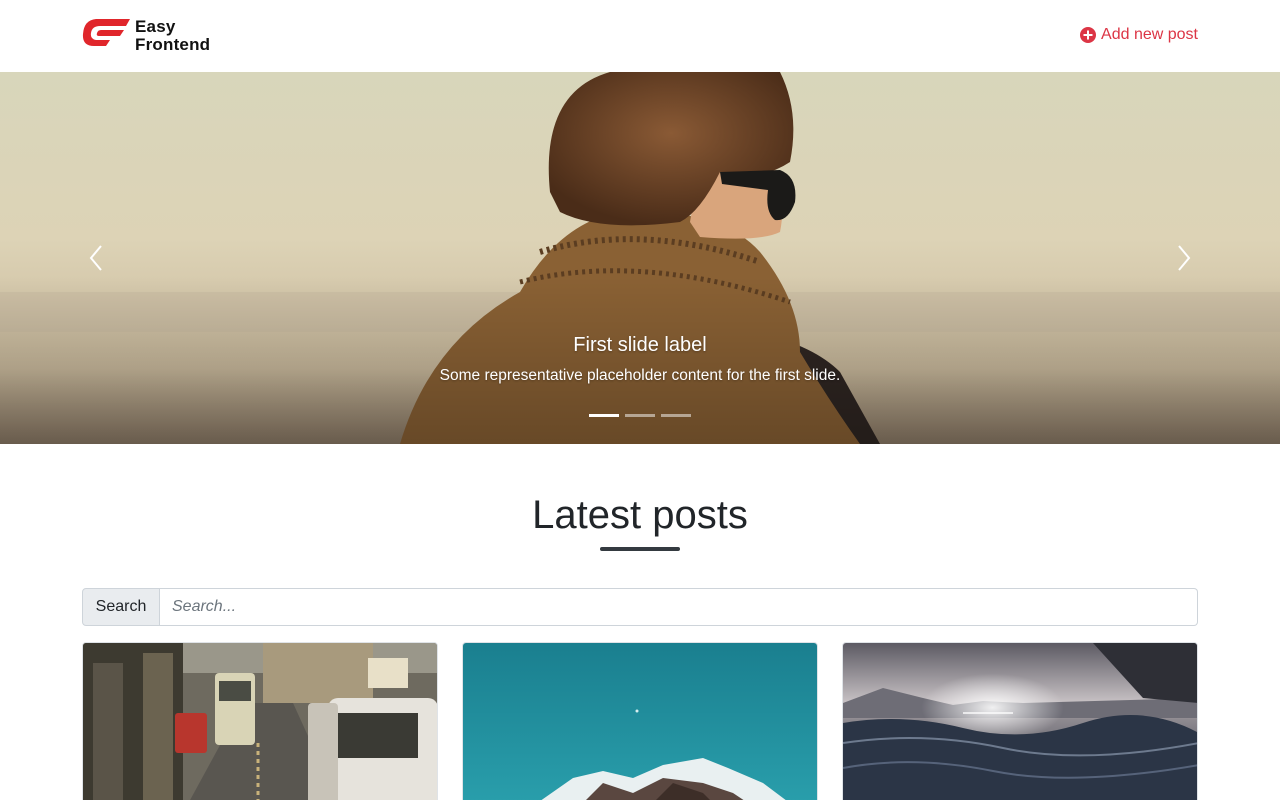  Describe the element at coordinates (155, 26) in the screenshot. I see `brand-name-line1: Easy` at that location.